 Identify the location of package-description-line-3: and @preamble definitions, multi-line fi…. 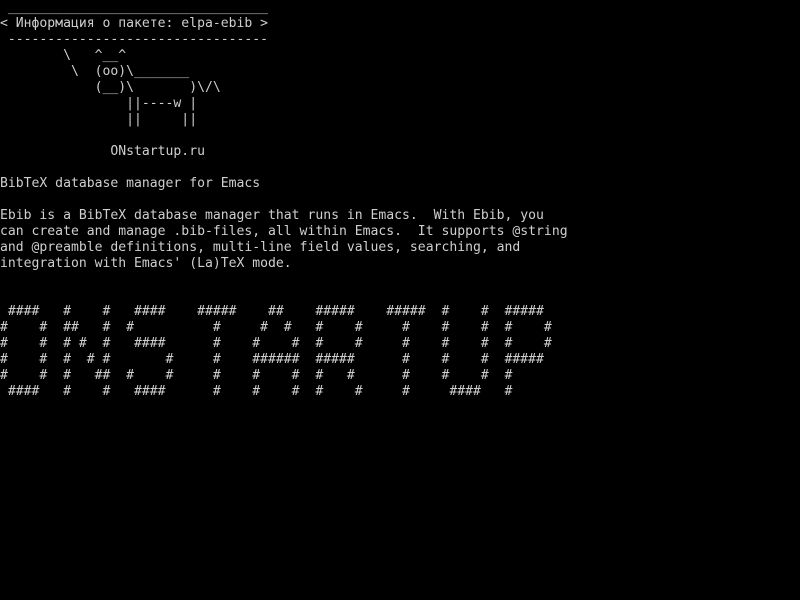
(260, 247).